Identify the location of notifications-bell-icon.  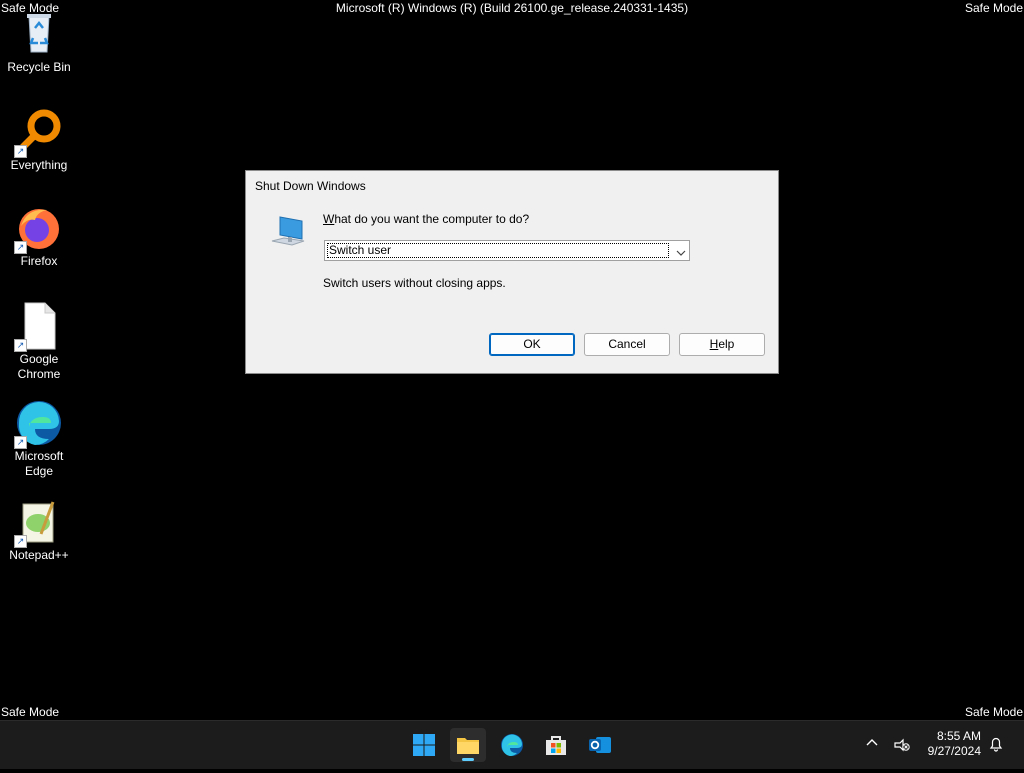
(996, 746).